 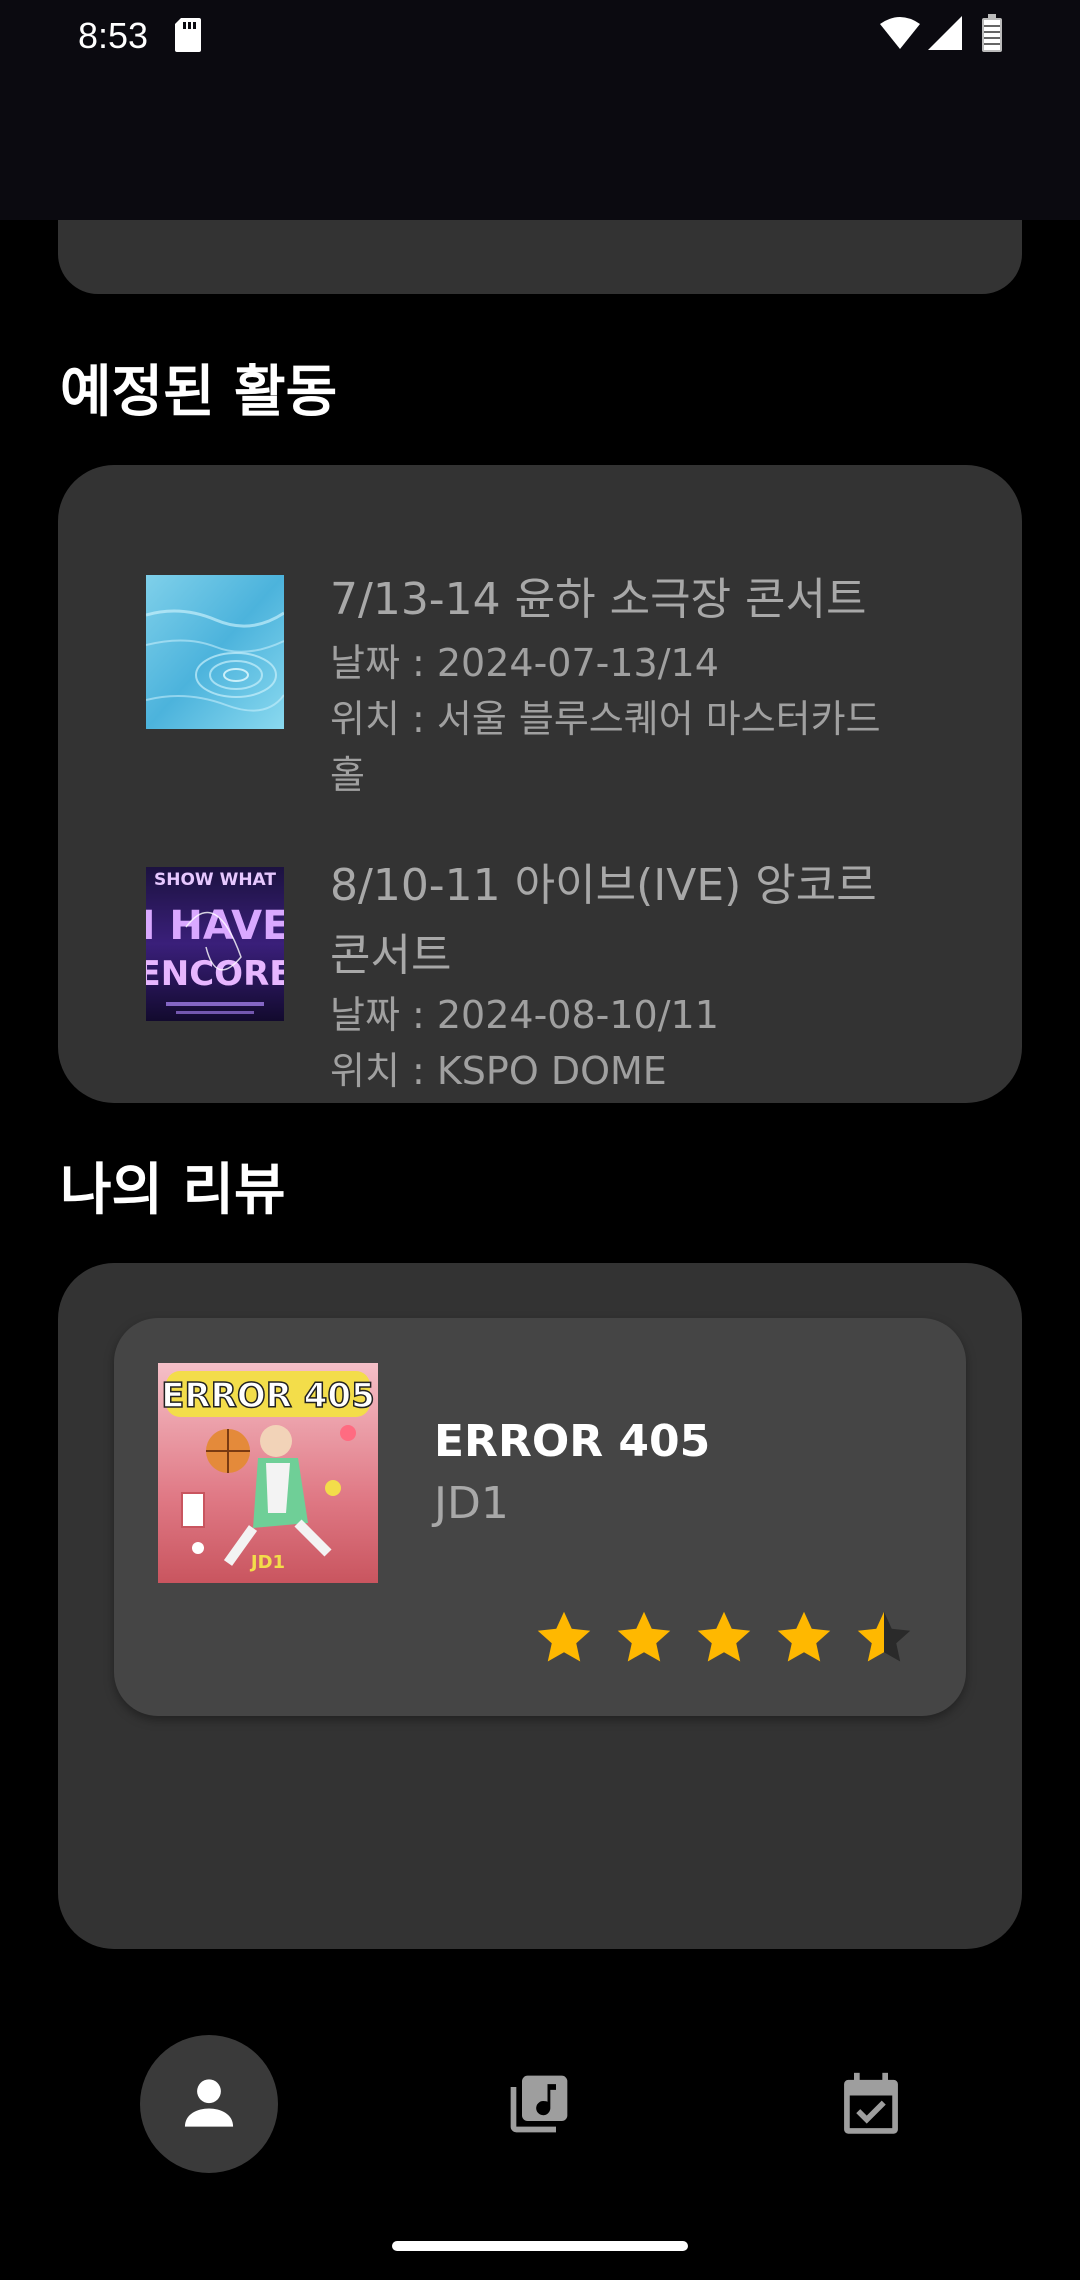 I want to click on sd-card-icon, so click(x=188, y=35).